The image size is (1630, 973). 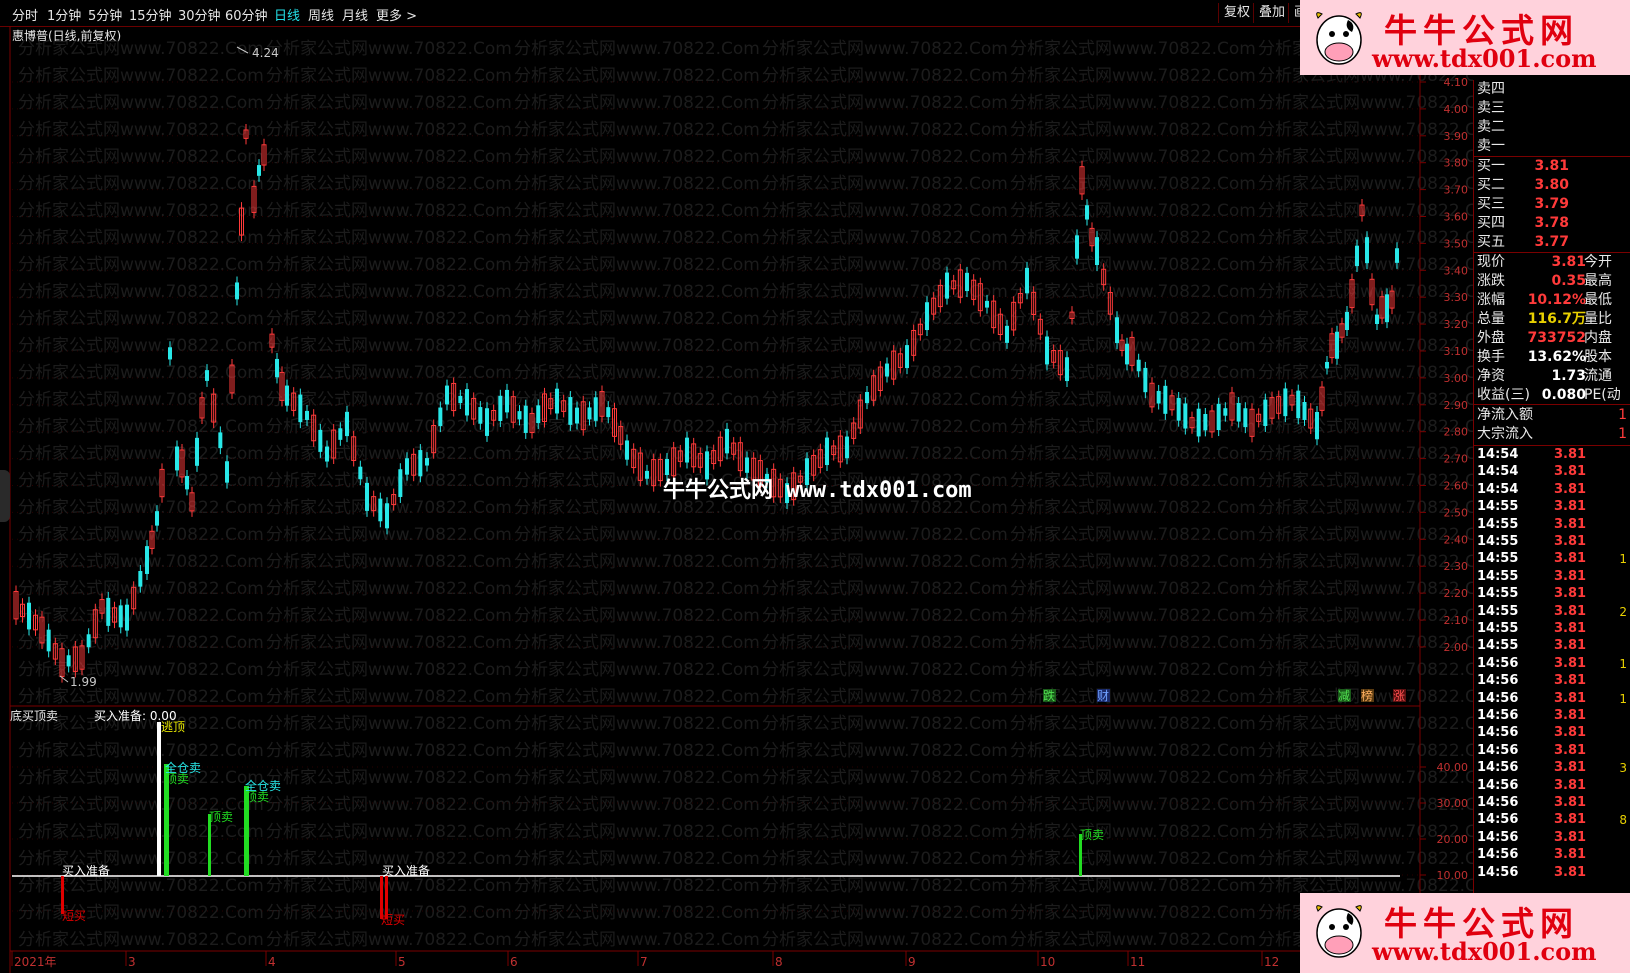 What do you see at coordinates (150, 14) in the screenshot?
I see `period-15min: 15分钟` at bounding box center [150, 14].